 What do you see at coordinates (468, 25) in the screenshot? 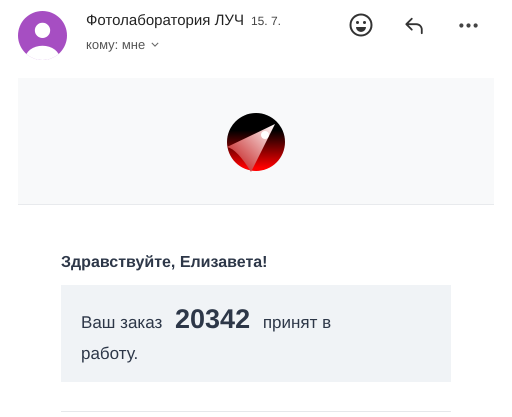
I see `more-icon` at bounding box center [468, 25].